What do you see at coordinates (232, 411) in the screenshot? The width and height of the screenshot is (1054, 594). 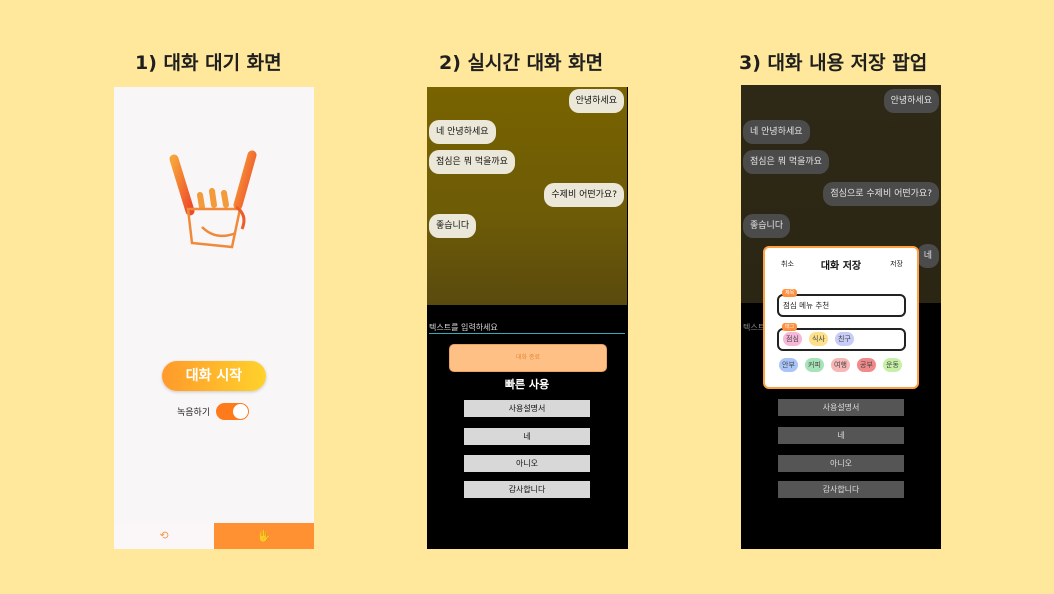 I see `record-toggle` at bounding box center [232, 411].